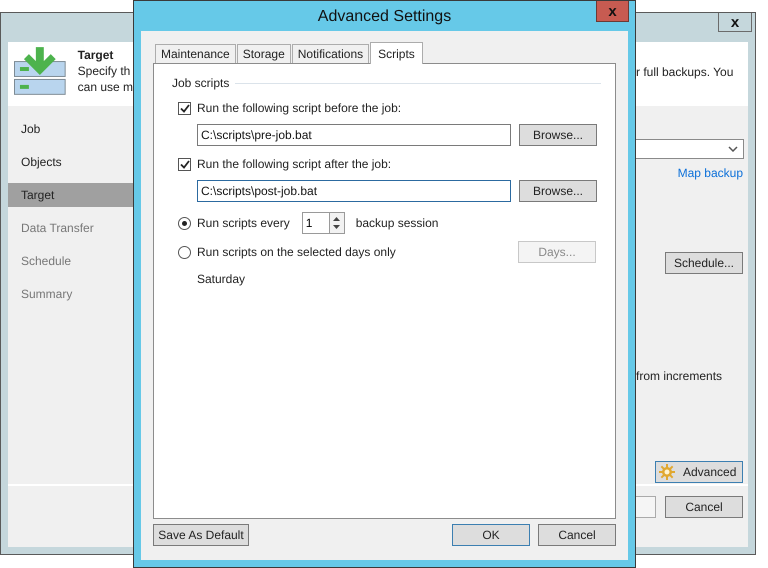 This screenshot has height=568, width=768. Describe the element at coordinates (354, 135) in the screenshot. I see `script-path-field: C:\scripts\pre-job.bat` at that location.